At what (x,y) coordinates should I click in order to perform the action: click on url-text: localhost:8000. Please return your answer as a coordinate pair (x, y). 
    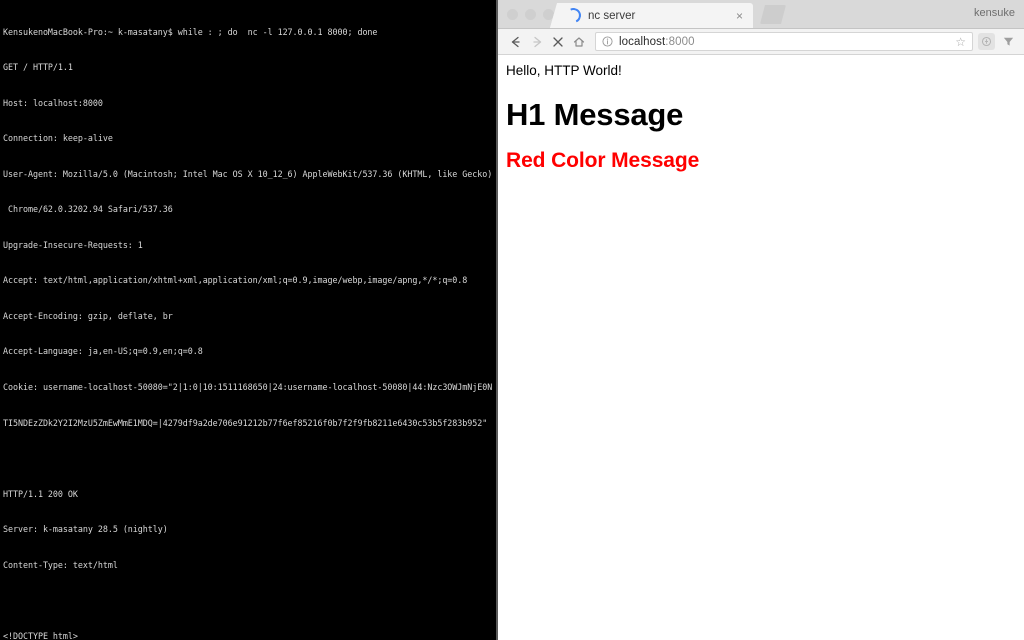
    Looking at the image, I should click on (785, 42).